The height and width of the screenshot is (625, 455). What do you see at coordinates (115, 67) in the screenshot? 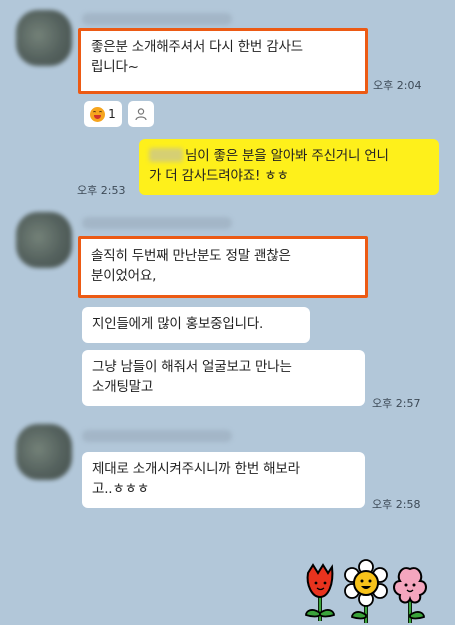
I see `message-text-line: 립니다~` at bounding box center [115, 67].